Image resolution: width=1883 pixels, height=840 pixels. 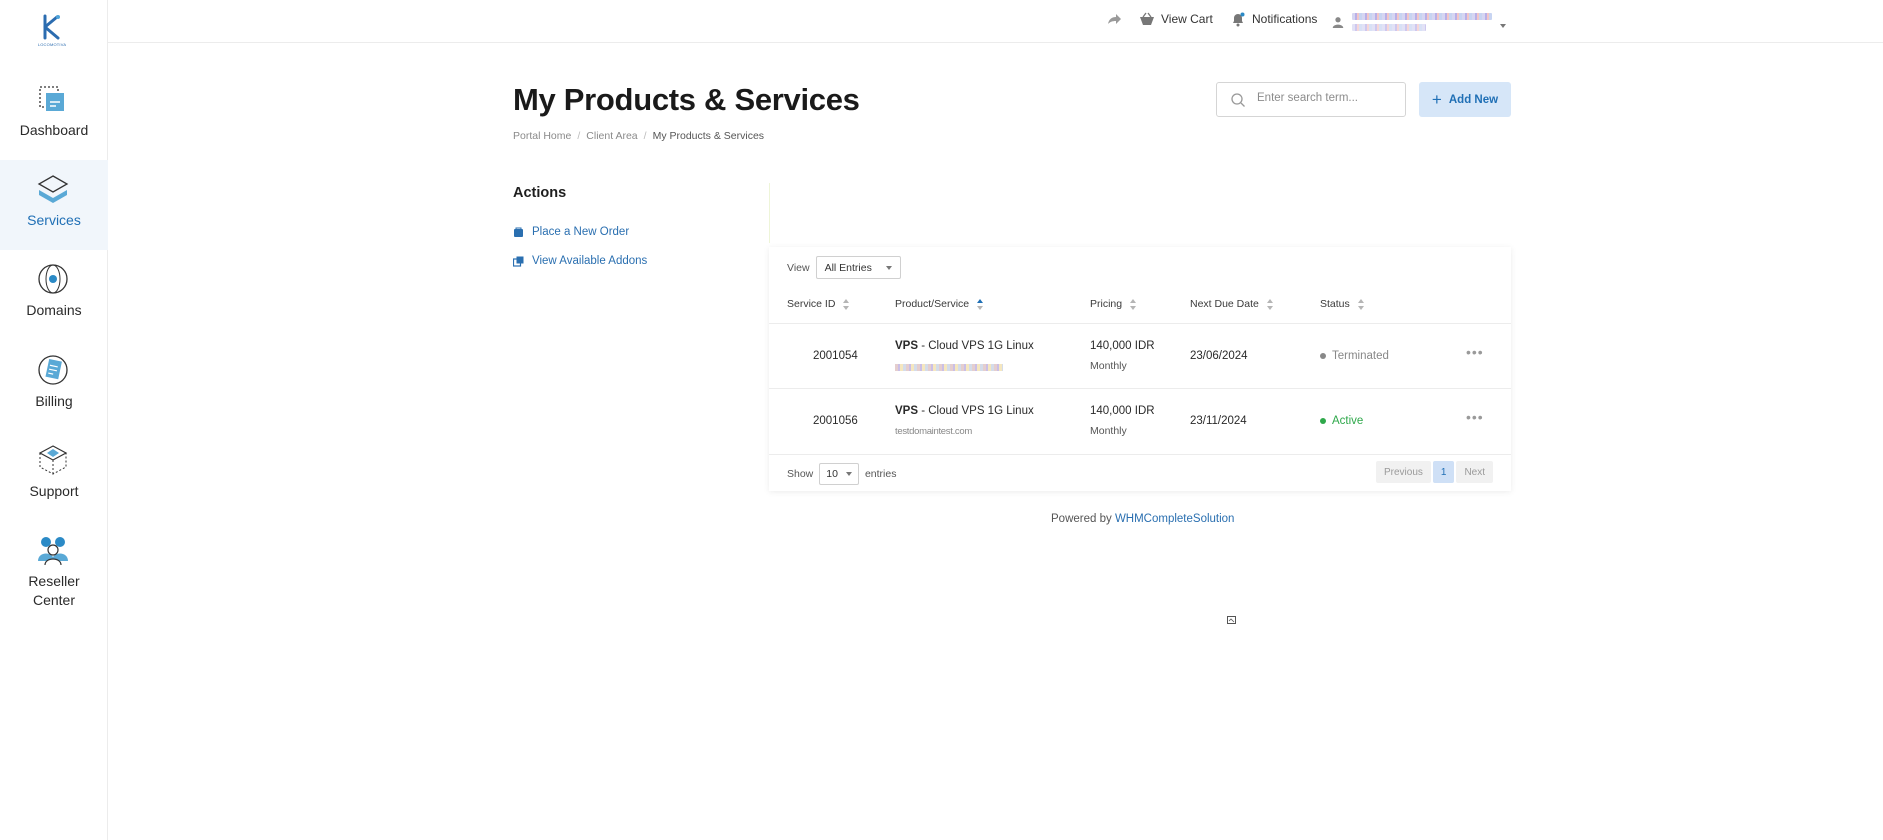 What do you see at coordinates (54, 310) in the screenshot?
I see `sidebar-item-label: Domains` at bounding box center [54, 310].